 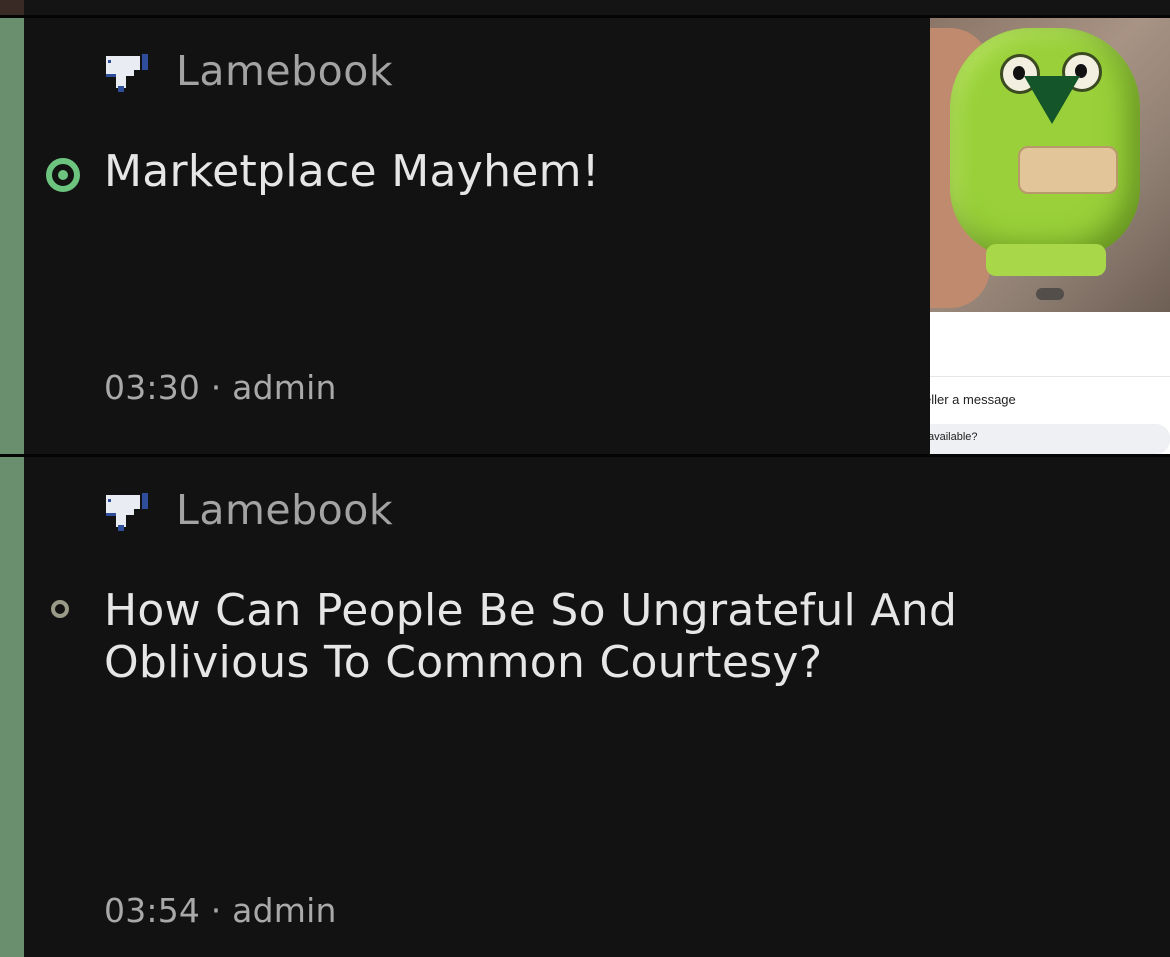 What do you see at coordinates (60, 609) in the screenshot?
I see `read-dot-icon` at bounding box center [60, 609].